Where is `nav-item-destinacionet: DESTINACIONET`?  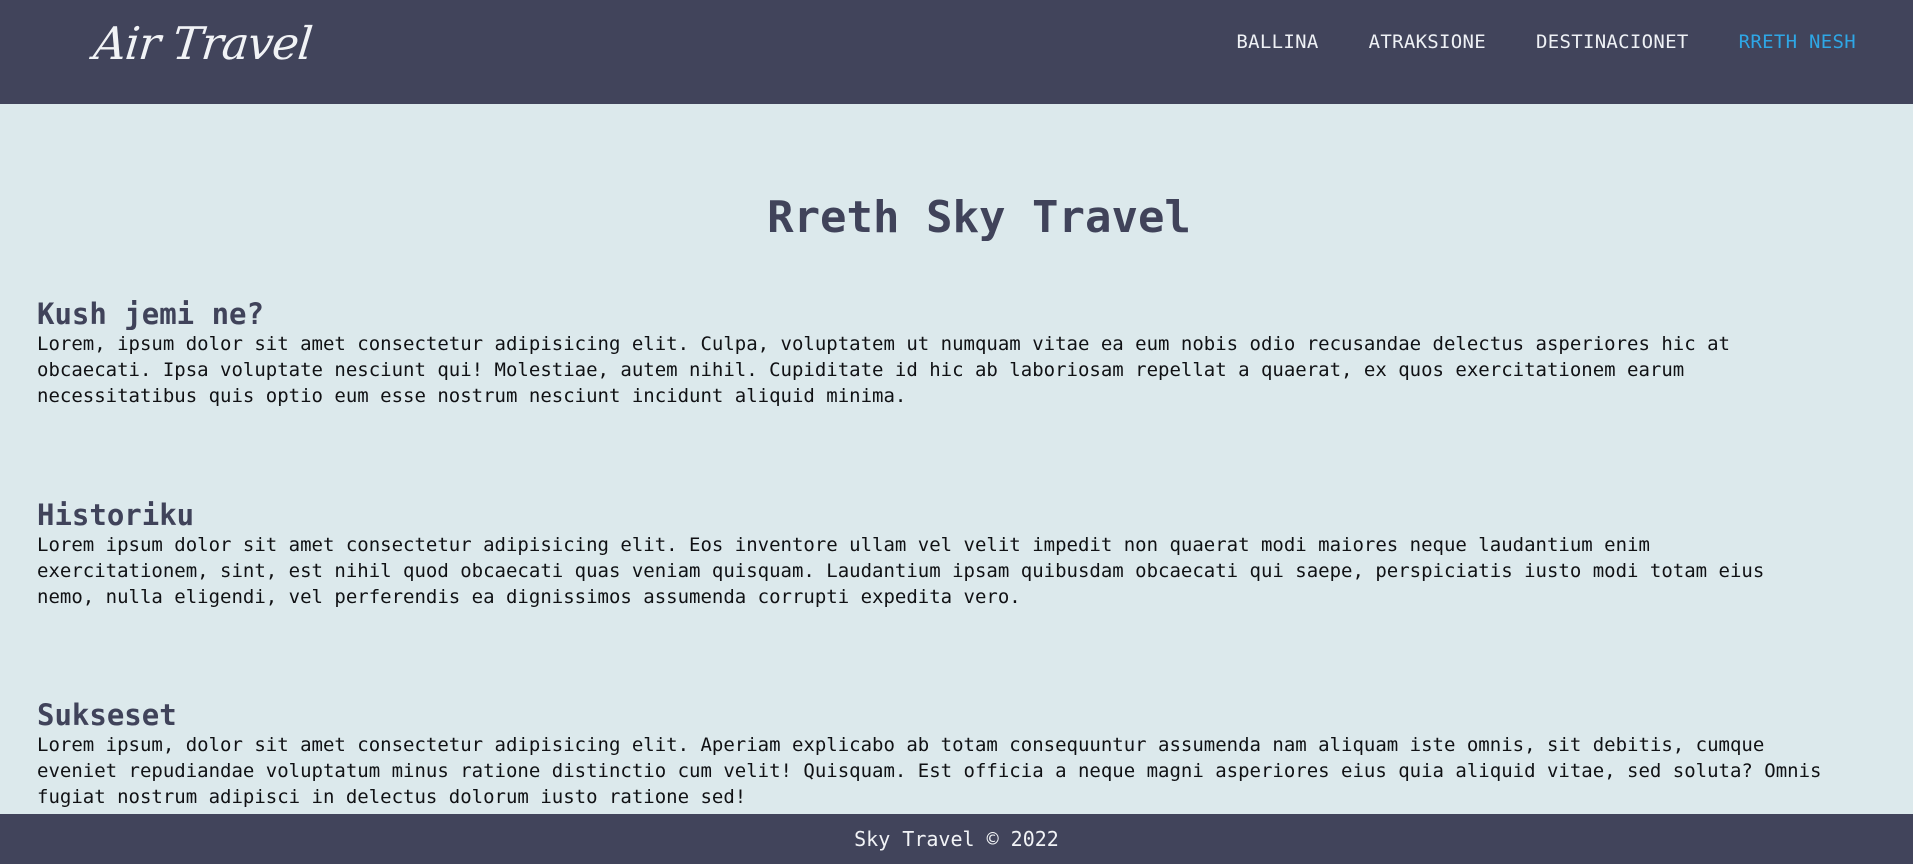 nav-item-destinacionet: DESTINACIONET is located at coordinates (1612, 42).